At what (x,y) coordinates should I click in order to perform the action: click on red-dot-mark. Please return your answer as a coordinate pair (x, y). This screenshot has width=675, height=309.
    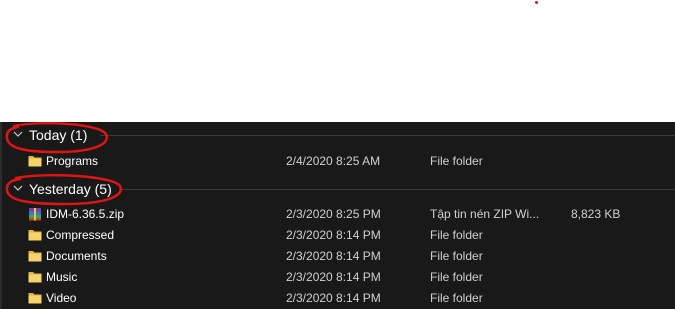
    Looking at the image, I should click on (536, 2).